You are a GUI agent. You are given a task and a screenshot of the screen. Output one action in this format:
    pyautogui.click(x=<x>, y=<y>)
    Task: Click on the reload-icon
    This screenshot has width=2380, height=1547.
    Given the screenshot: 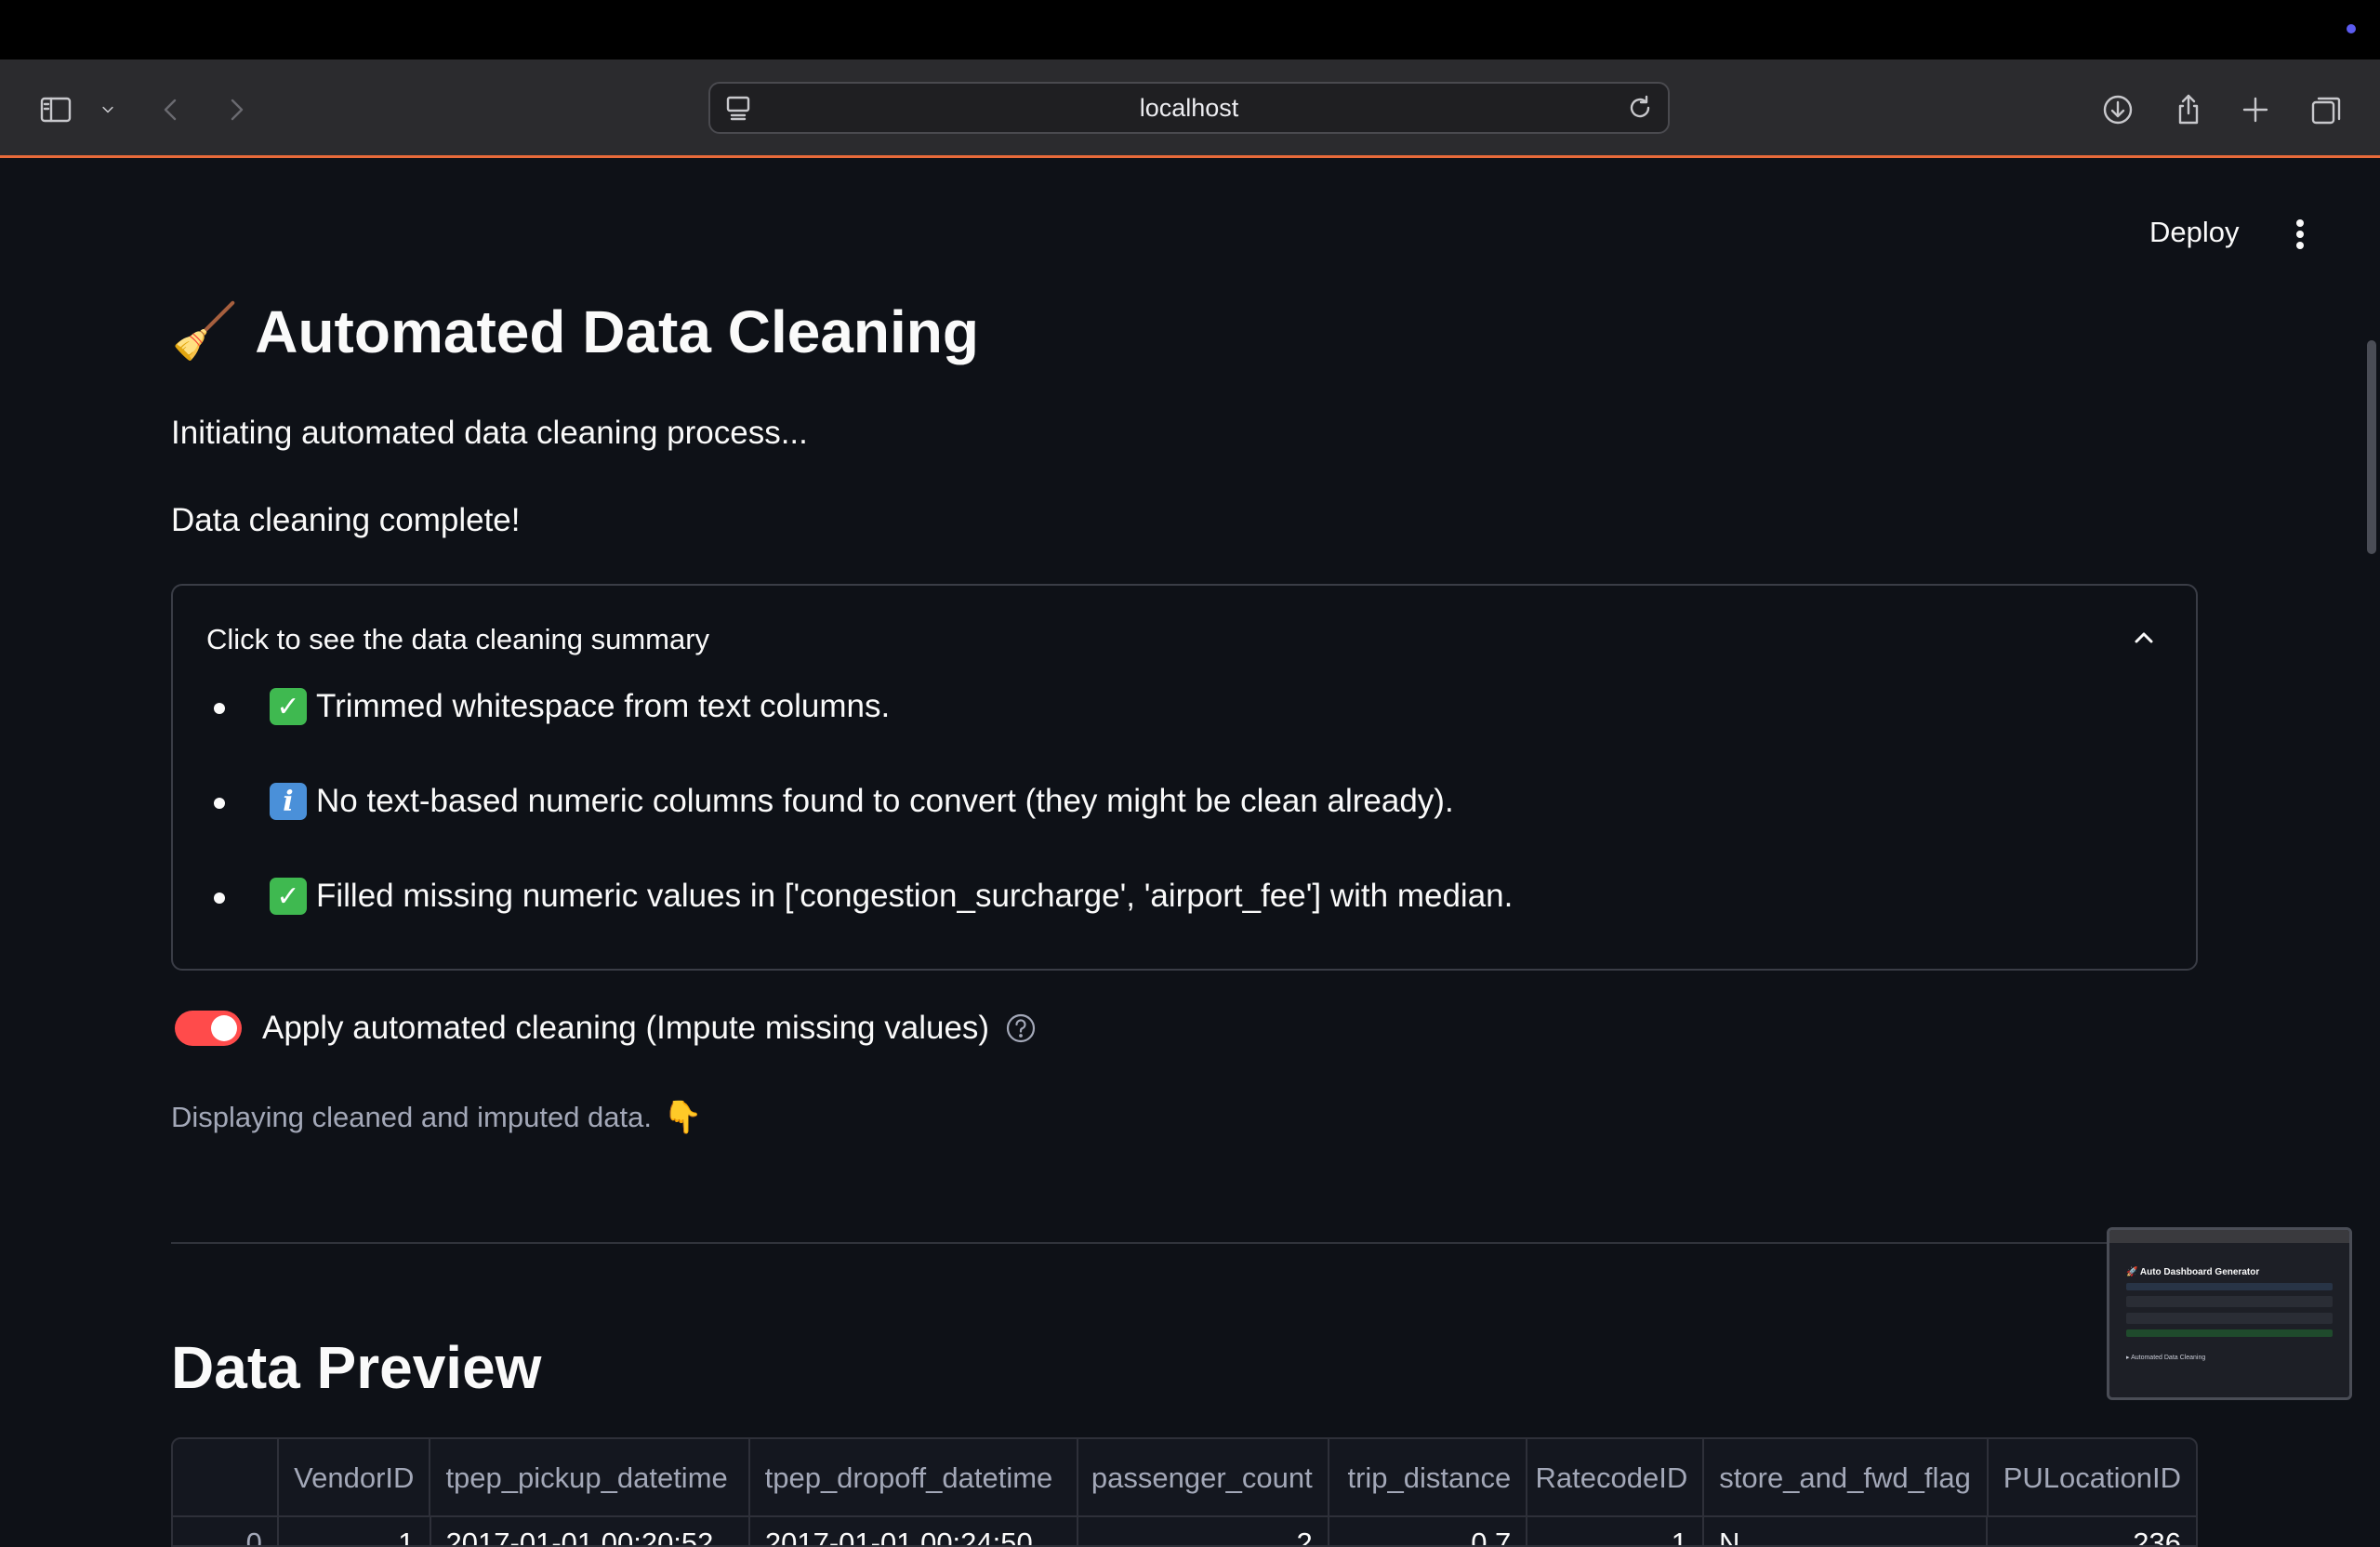 What is the action you would take?
    pyautogui.click(x=1640, y=108)
    